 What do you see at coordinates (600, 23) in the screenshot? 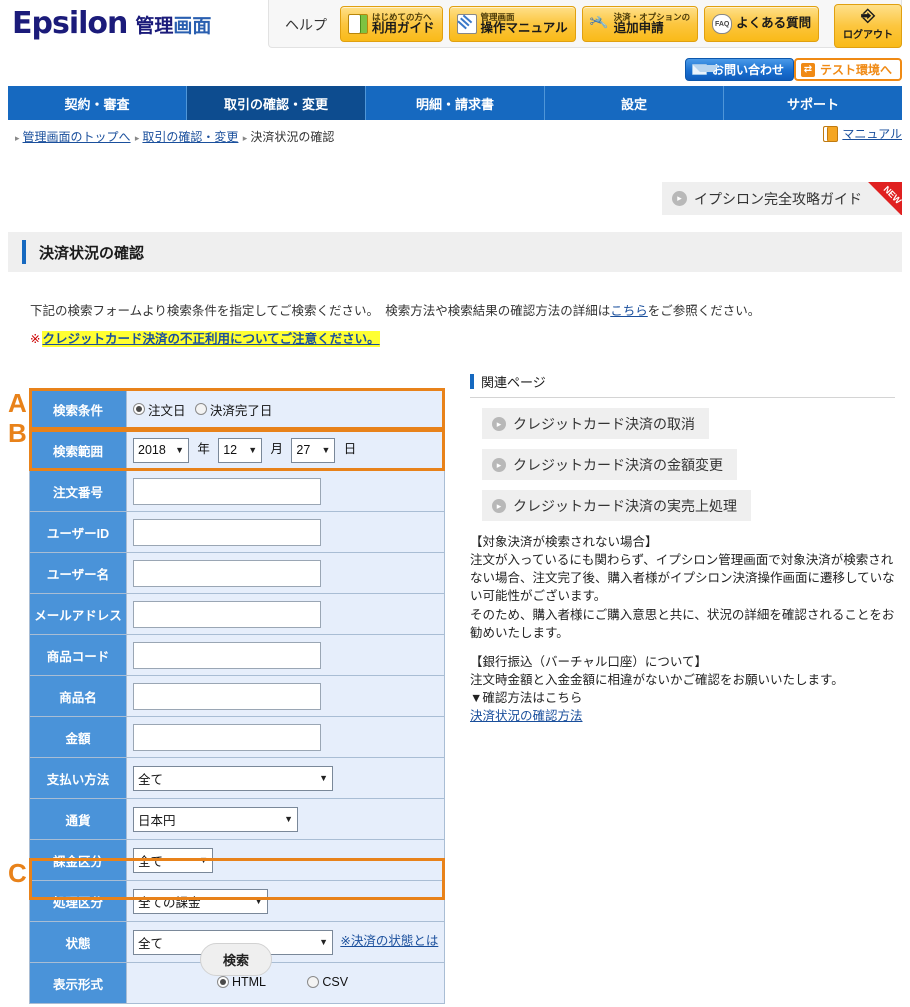
I see `tools-icon` at bounding box center [600, 23].